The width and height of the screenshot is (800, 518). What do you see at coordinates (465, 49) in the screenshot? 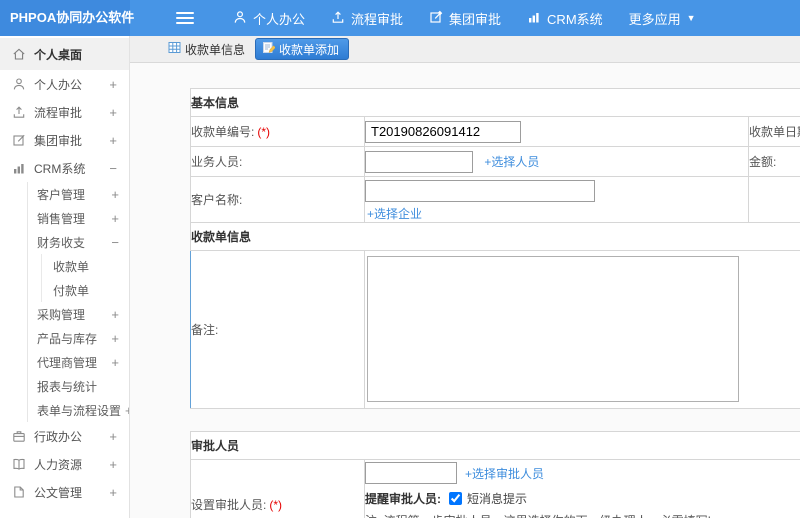
I see `tab-bar: 收款单信息 收款单添加` at bounding box center [465, 49].